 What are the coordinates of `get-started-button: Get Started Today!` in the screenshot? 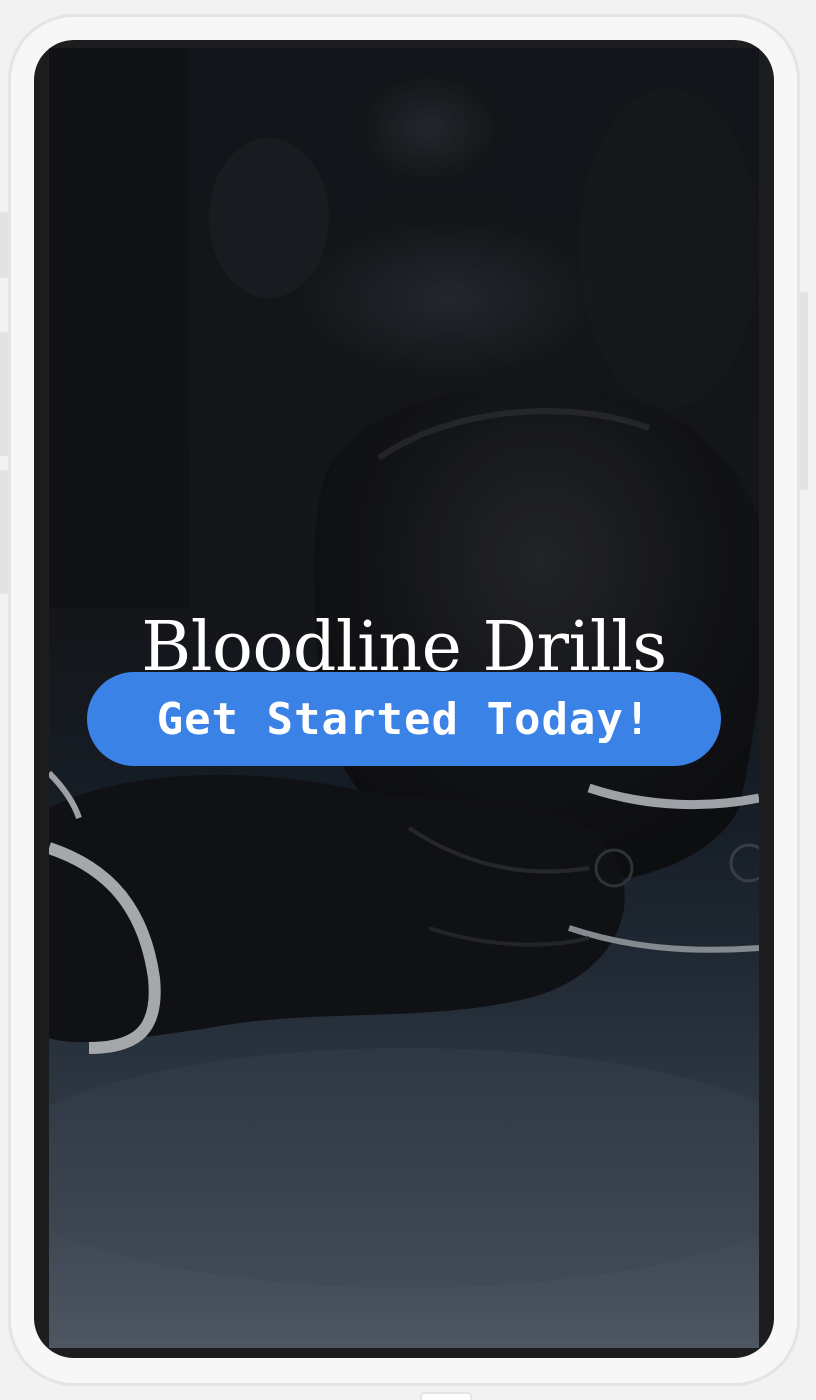 It's located at (404, 719).